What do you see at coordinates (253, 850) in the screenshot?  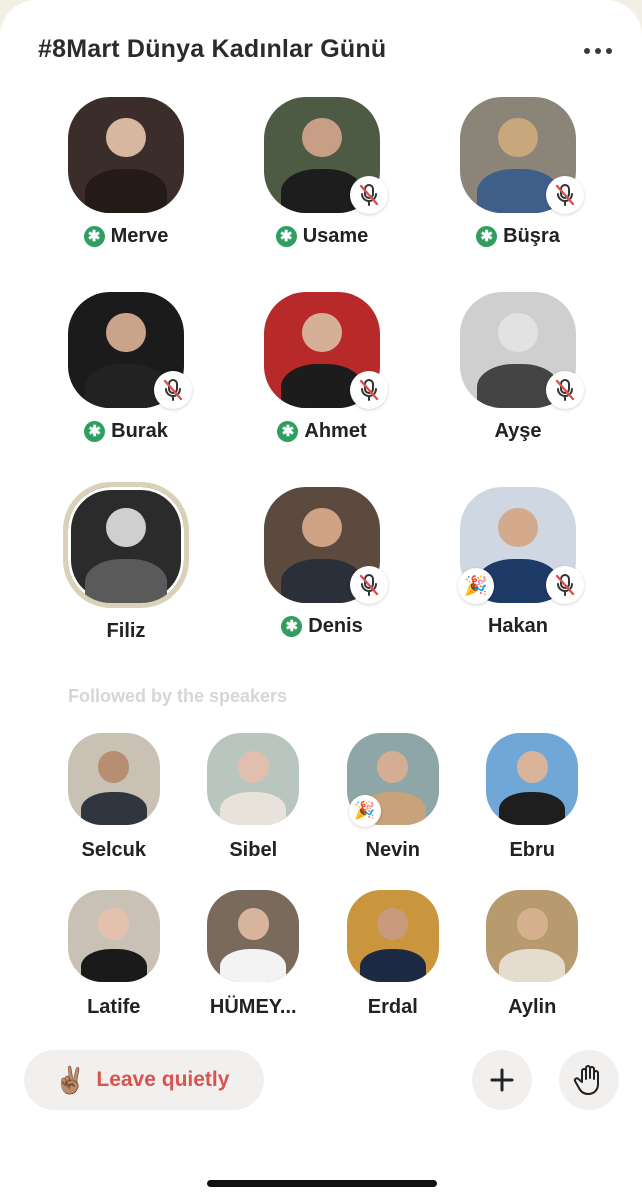 I see `listener-name: Sibel` at bounding box center [253, 850].